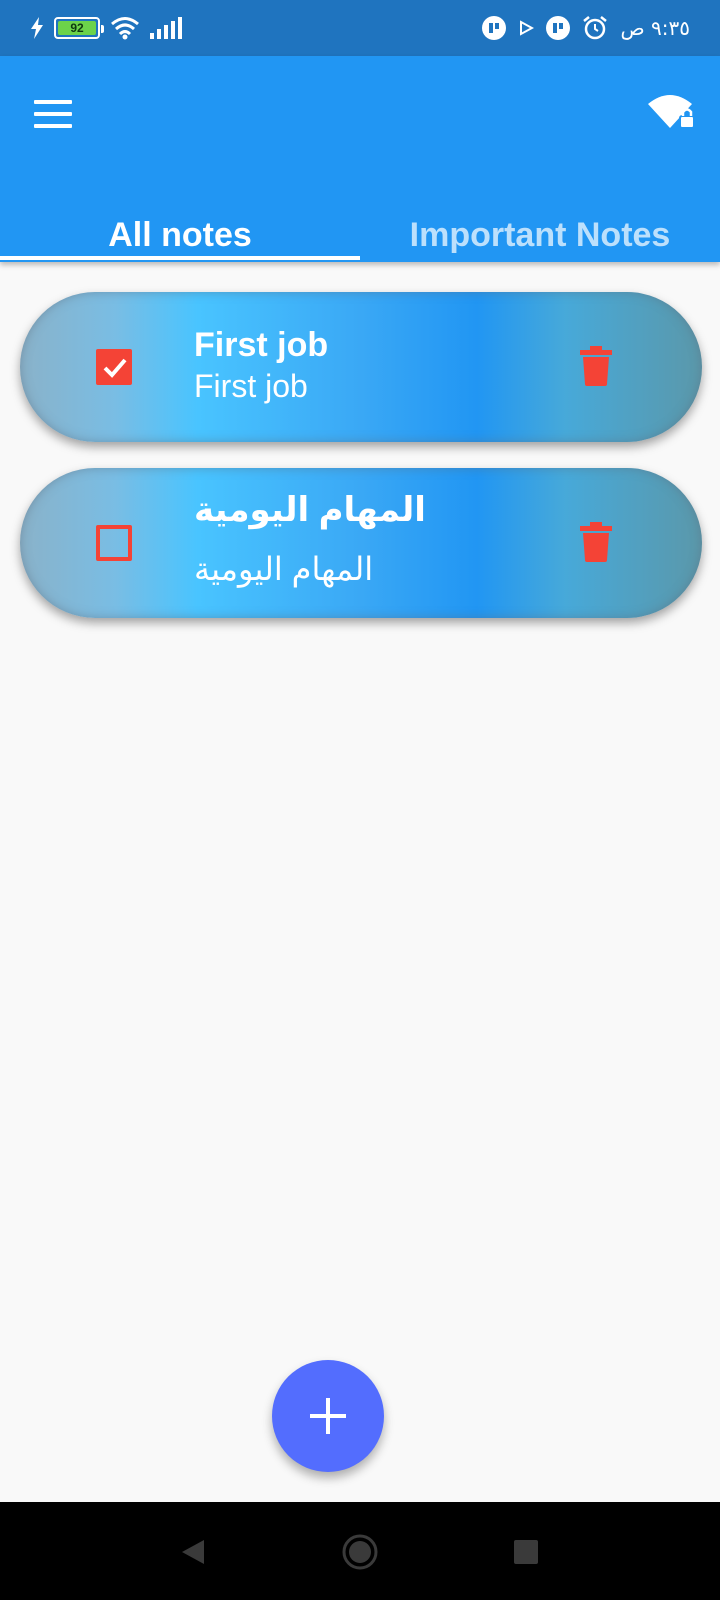 The height and width of the screenshot is (1600, 720). Describe the element at coordinates (37, 28) in the screenshot. I see `charging-icon` at that location.